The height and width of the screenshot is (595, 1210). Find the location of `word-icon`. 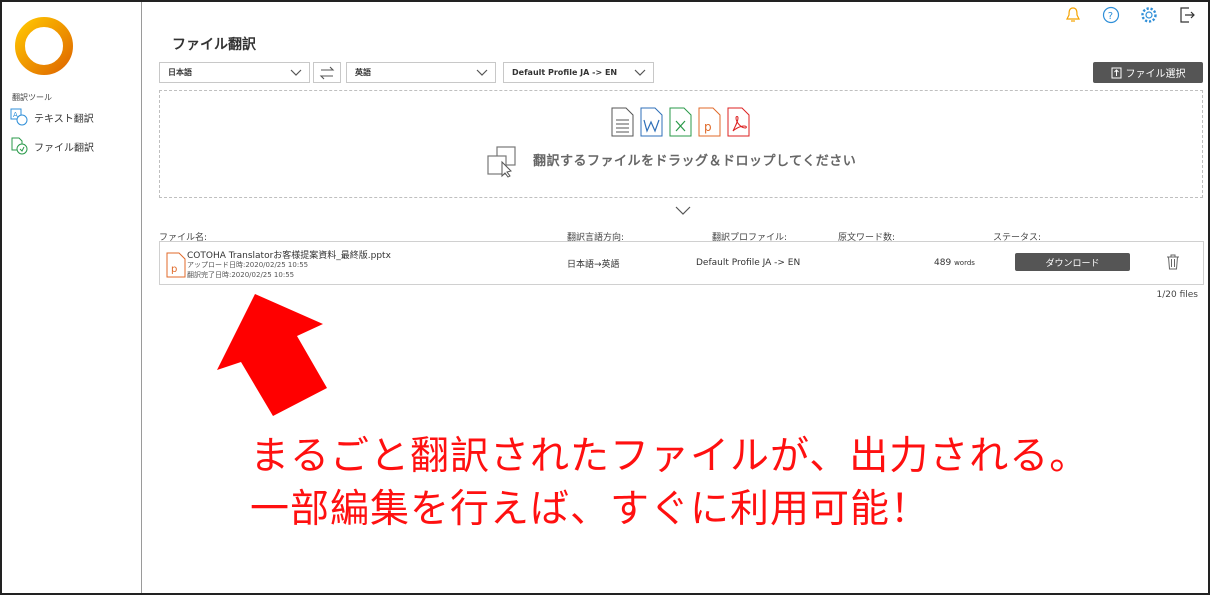

word-icon is located at coordinates (651, 122).